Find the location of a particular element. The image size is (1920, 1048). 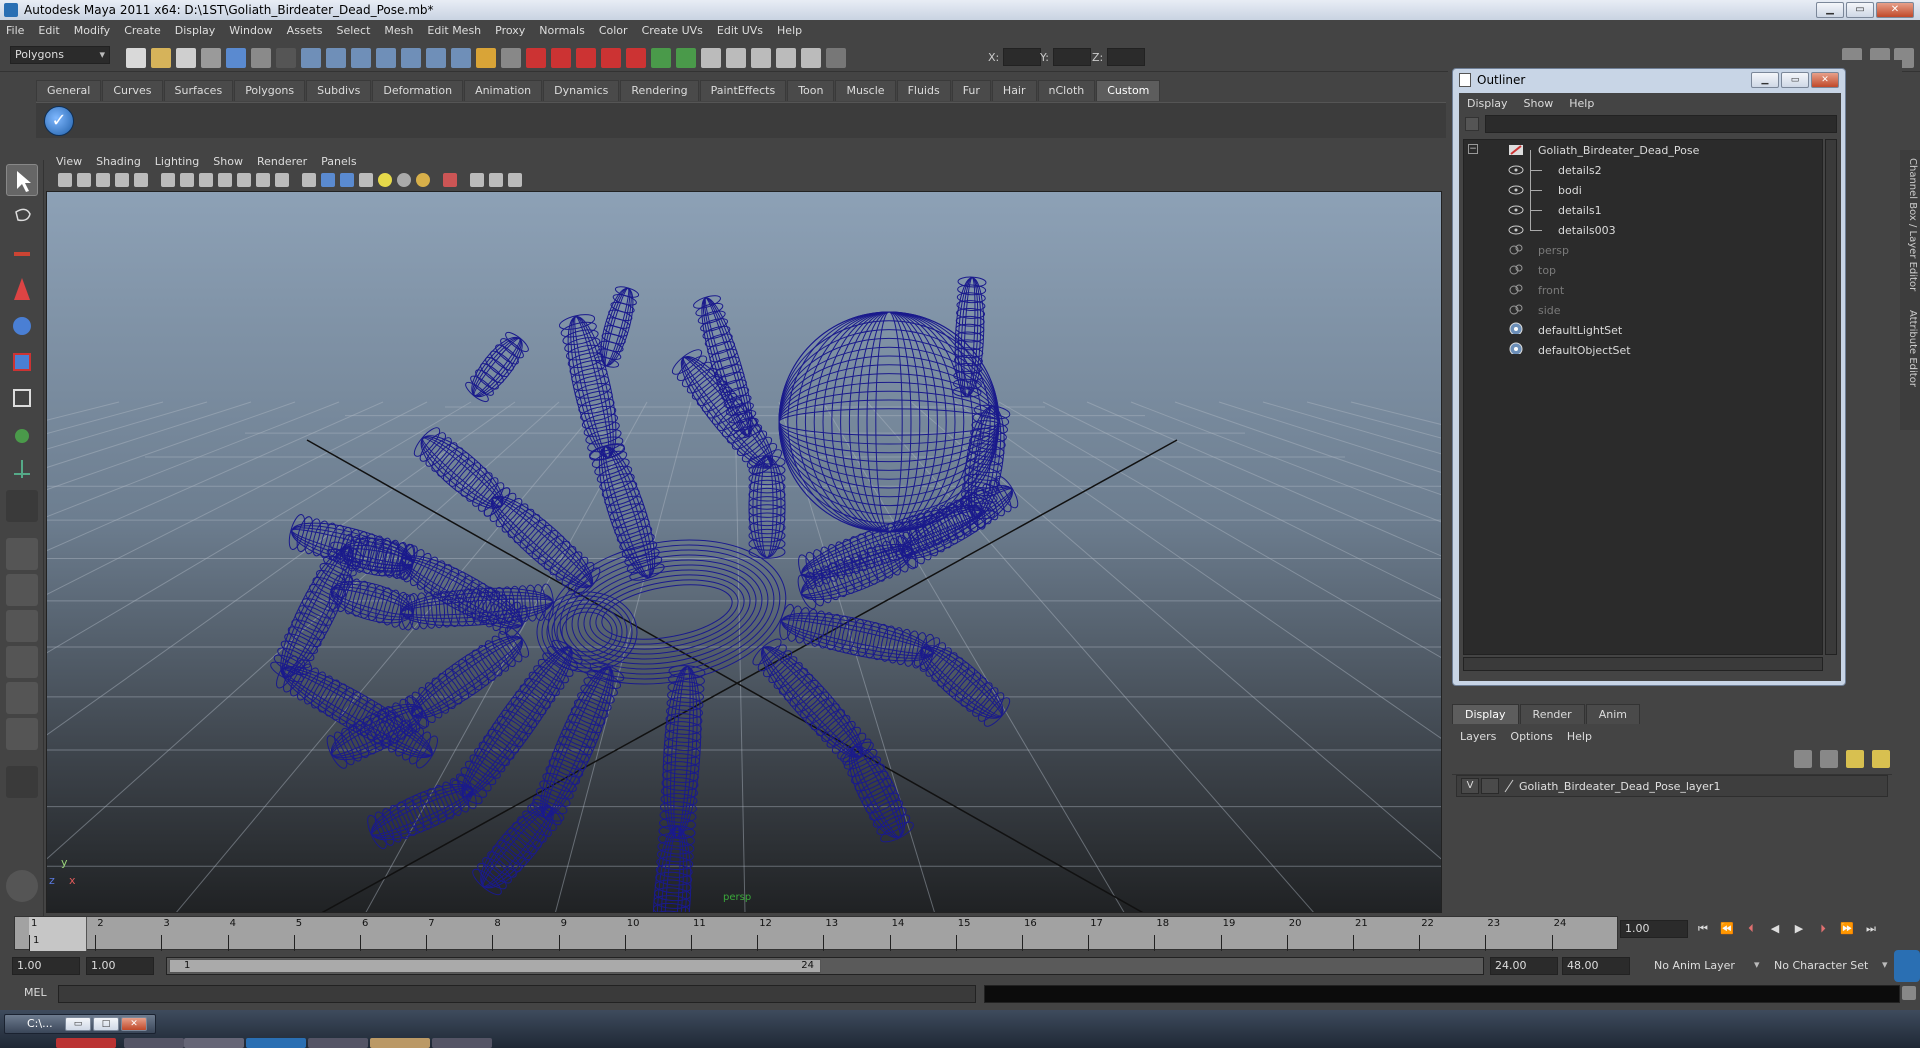

new-scene-icon is located at coordinates (136, 58).